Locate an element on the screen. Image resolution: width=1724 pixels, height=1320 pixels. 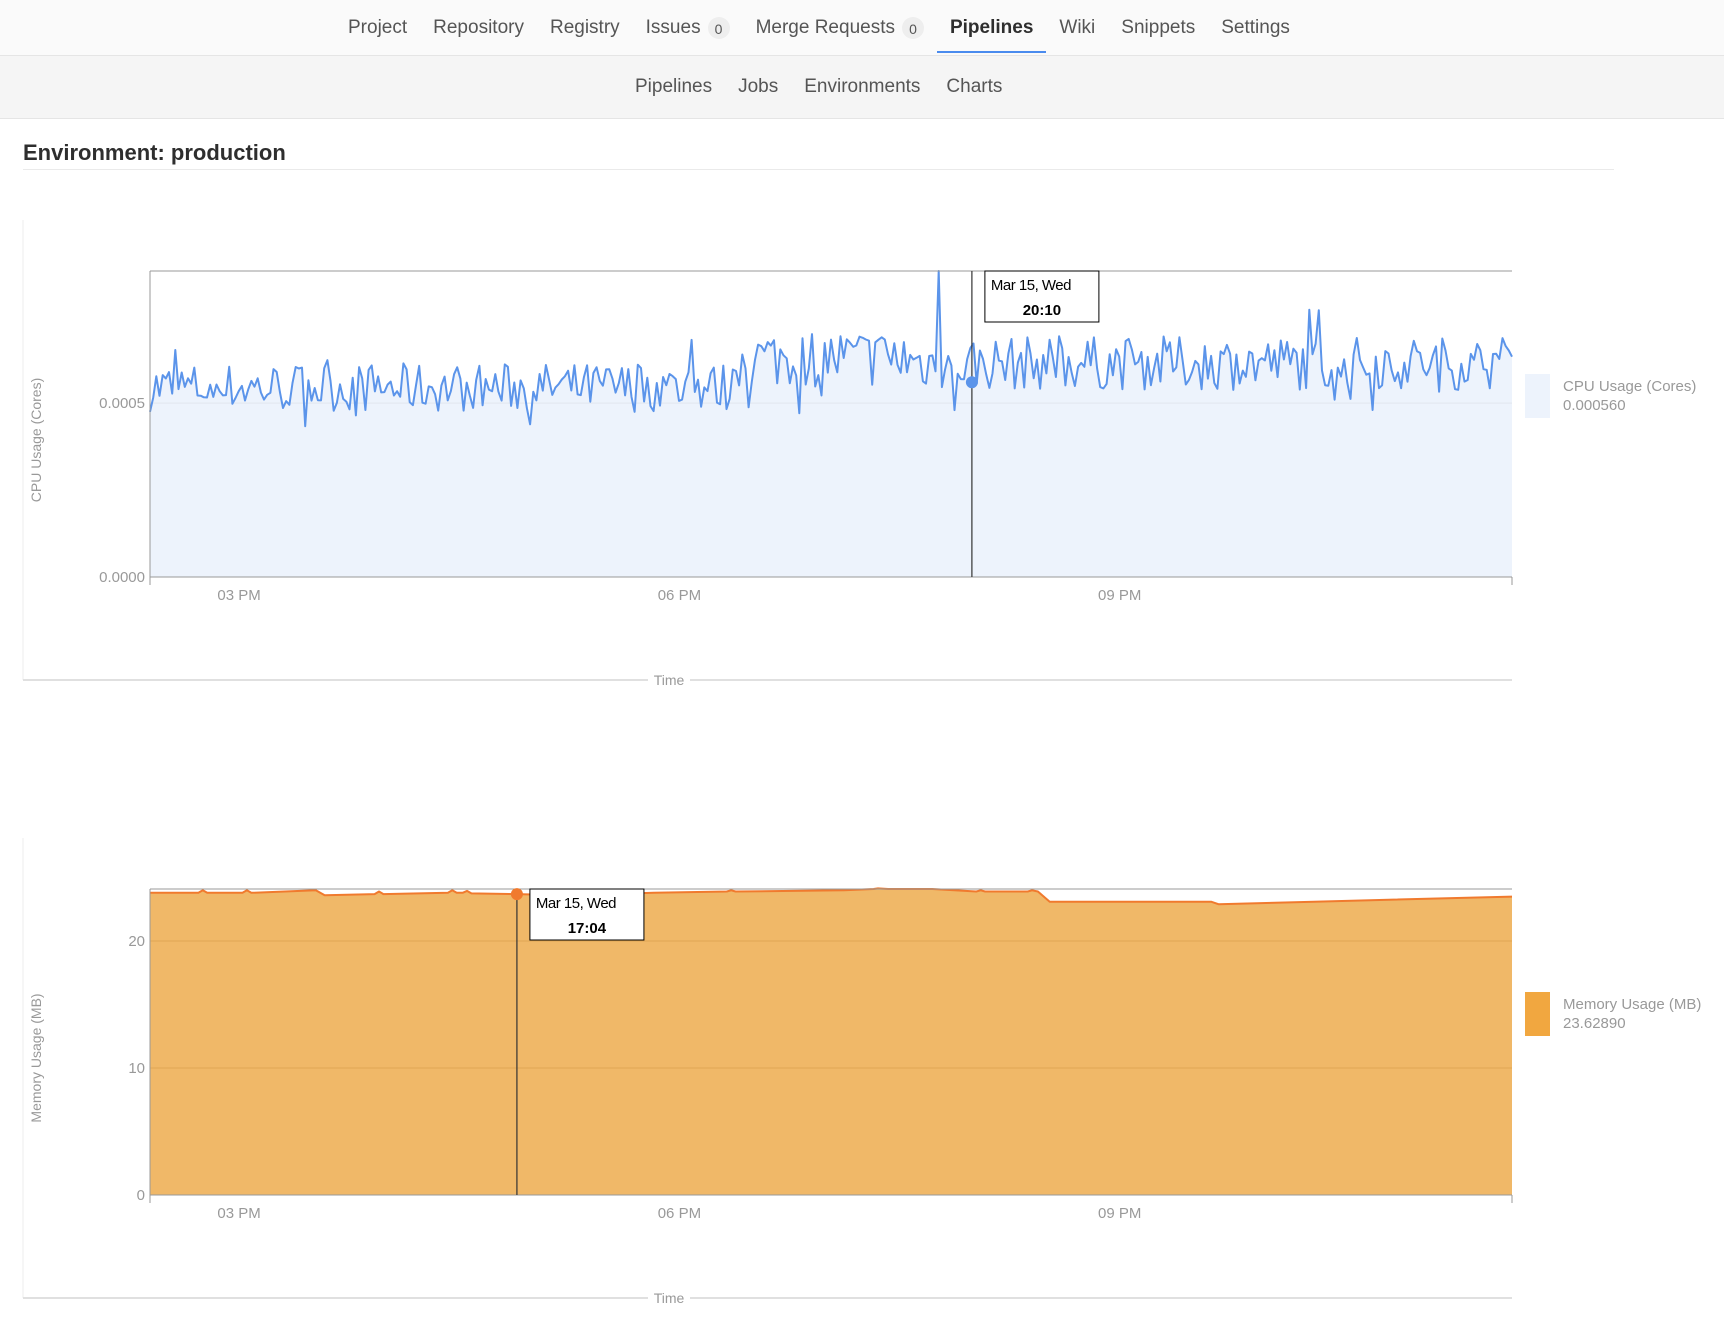
nav-item-project: Project is located at coordinates (377, 27).